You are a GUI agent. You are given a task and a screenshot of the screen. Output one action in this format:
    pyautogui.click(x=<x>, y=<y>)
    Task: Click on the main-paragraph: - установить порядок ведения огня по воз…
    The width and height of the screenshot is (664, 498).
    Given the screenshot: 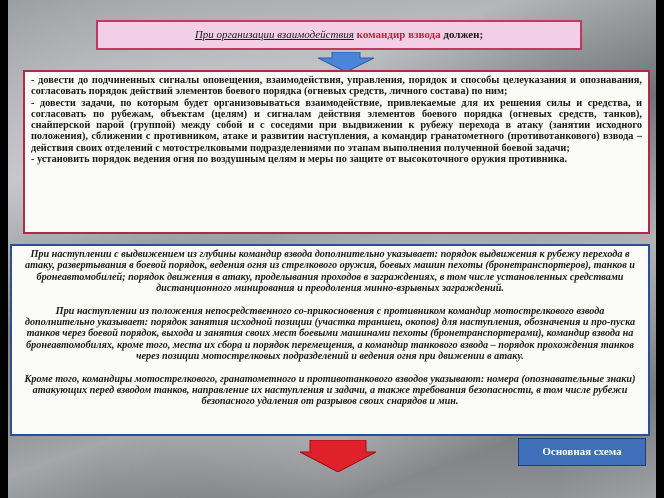 What is the action you would take?
    pyautogui.click(x=299, y=160)
    